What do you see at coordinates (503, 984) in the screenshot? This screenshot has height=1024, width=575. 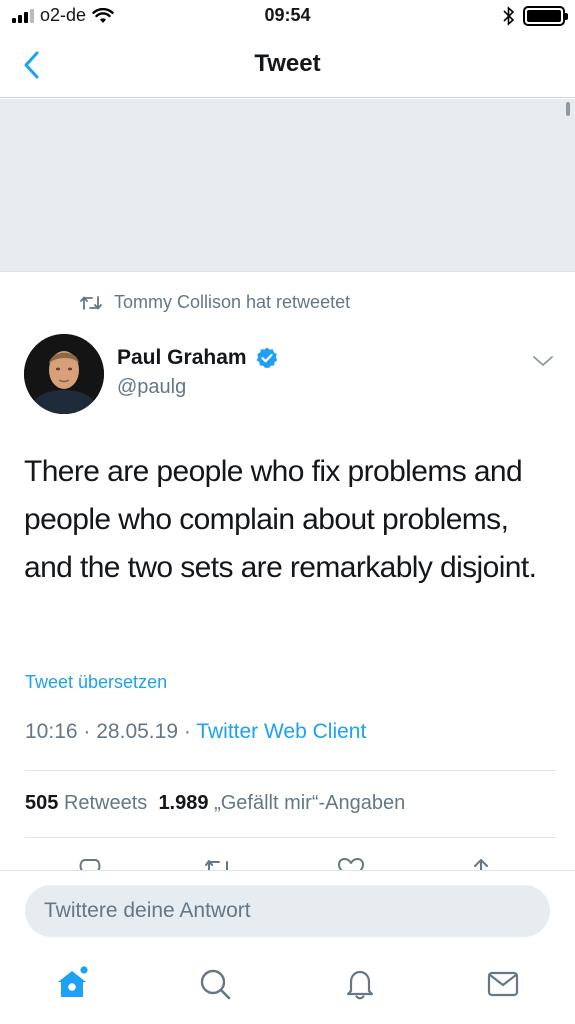 I see `messages-icon` at bounding box center [503, 984].